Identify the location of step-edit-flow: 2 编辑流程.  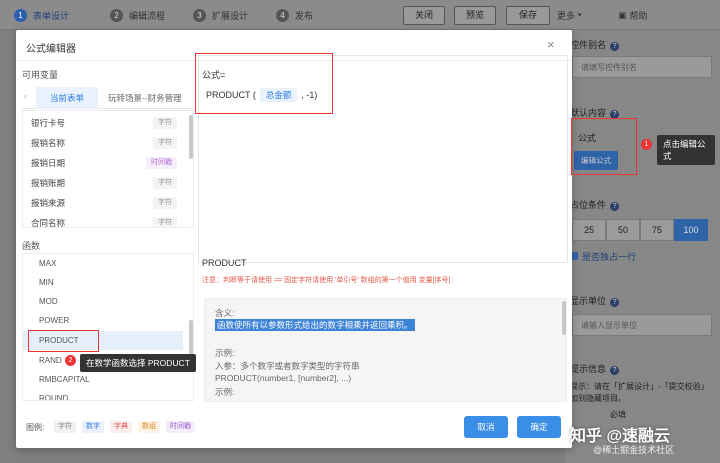
(137, 15).